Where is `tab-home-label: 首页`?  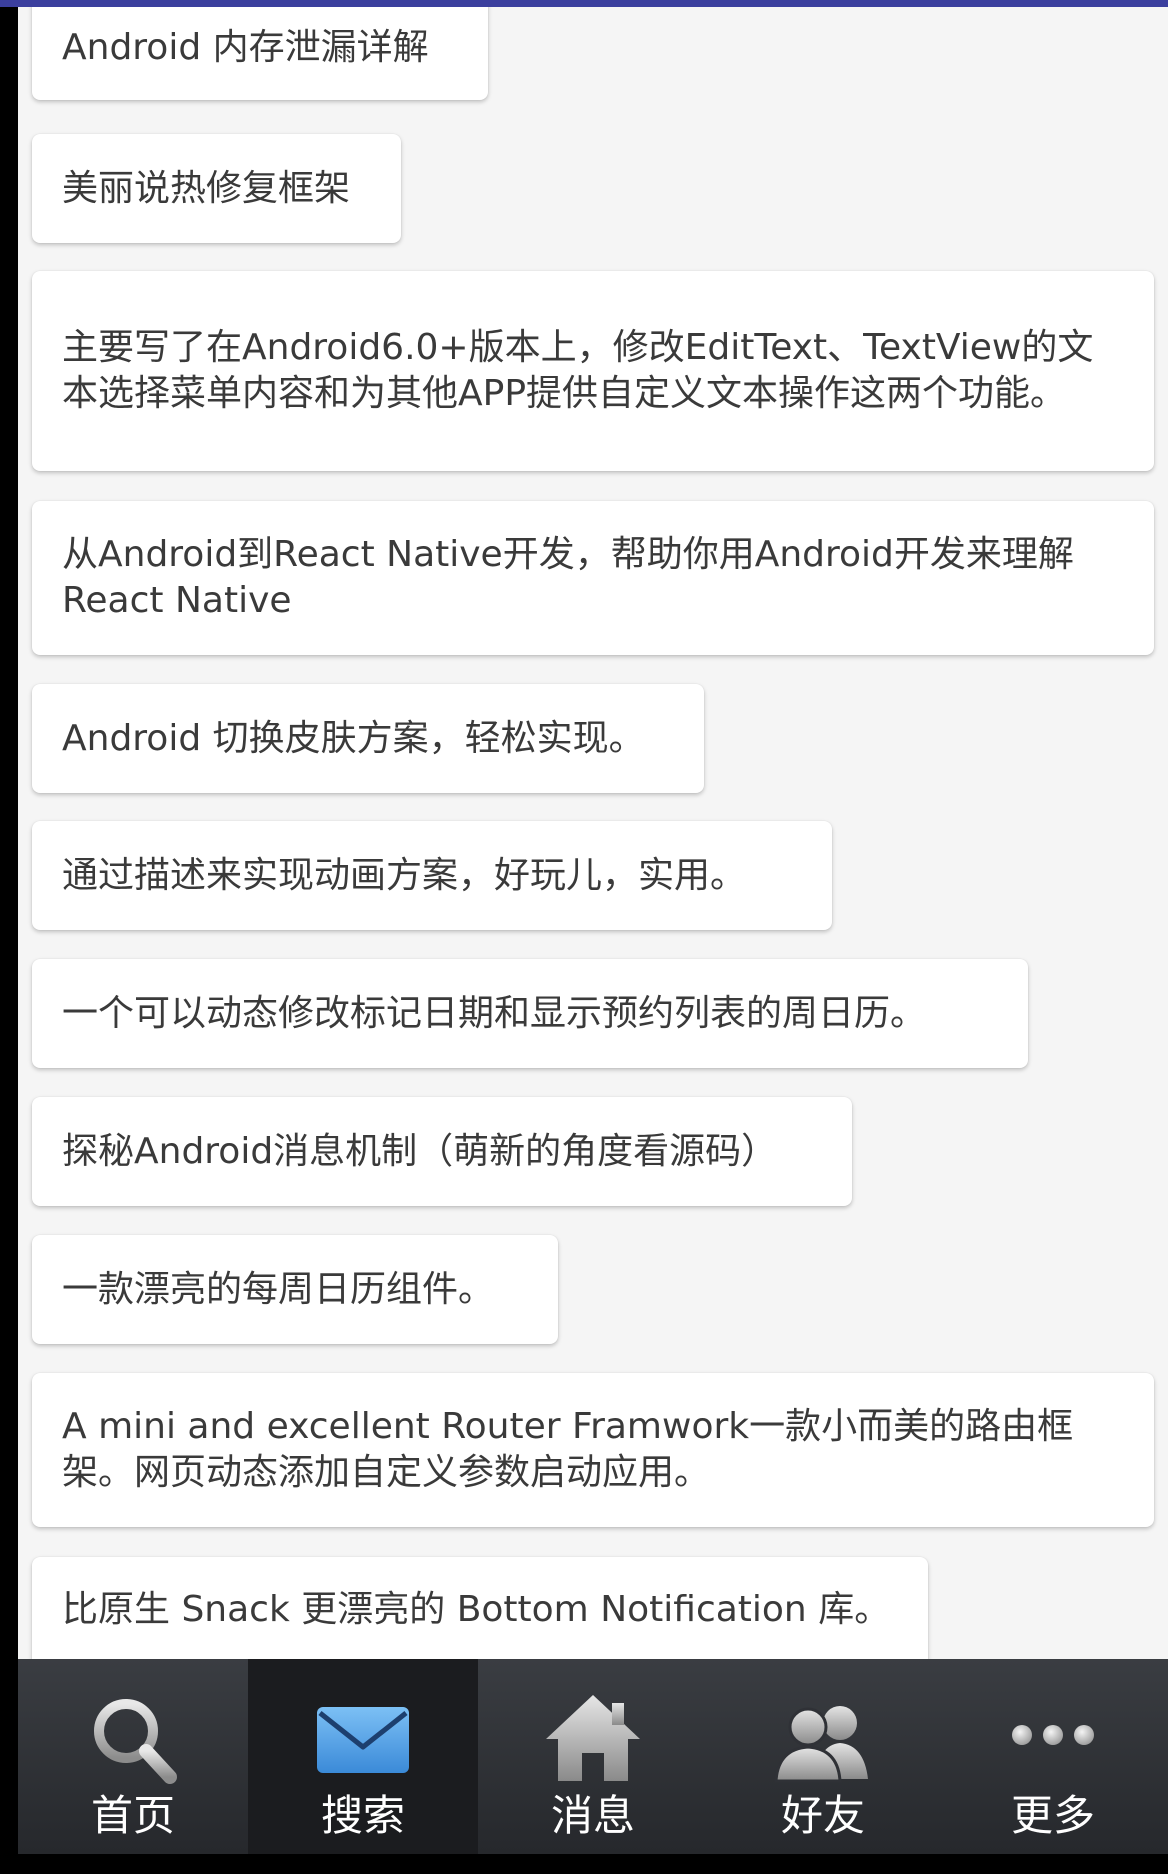 tab-home-label: 首页 is located at coordinates (132, 1815).